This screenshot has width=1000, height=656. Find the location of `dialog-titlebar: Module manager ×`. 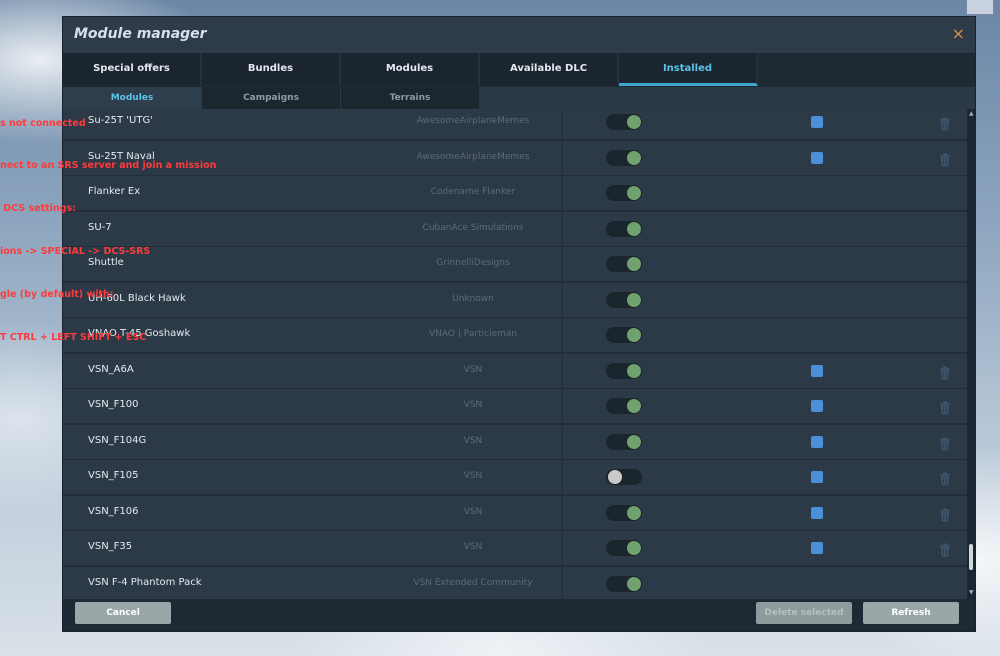

dialog-titlebar: Module manager × is located at coordinates (519, 35).